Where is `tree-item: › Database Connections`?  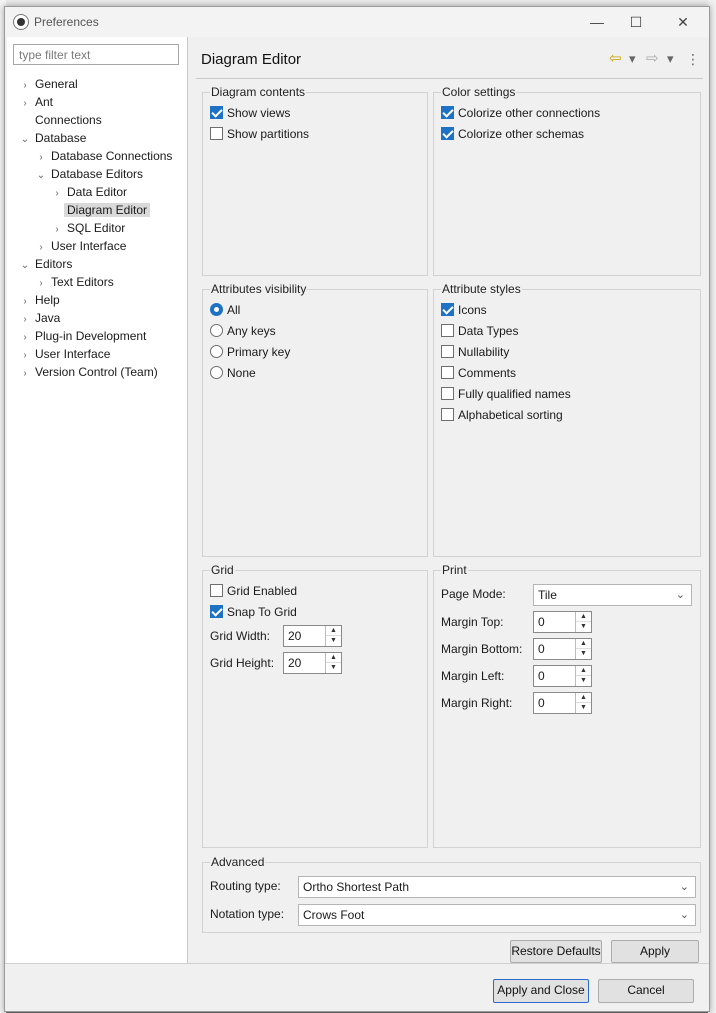
tree-item: › Database Connections is located at coordinates (104, 156).